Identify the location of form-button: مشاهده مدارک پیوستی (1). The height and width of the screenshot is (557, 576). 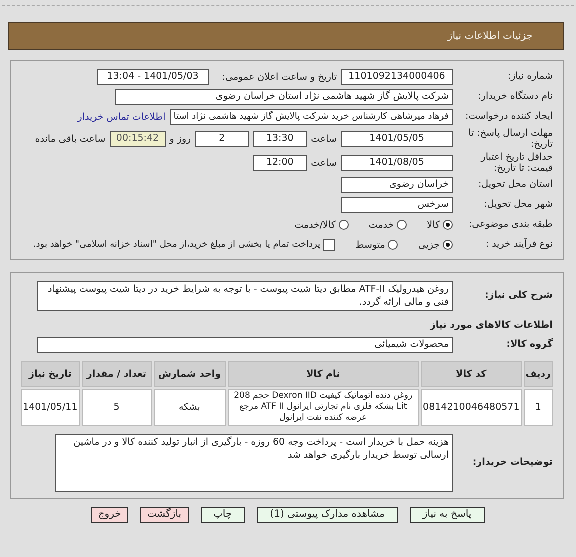
(327, 515).